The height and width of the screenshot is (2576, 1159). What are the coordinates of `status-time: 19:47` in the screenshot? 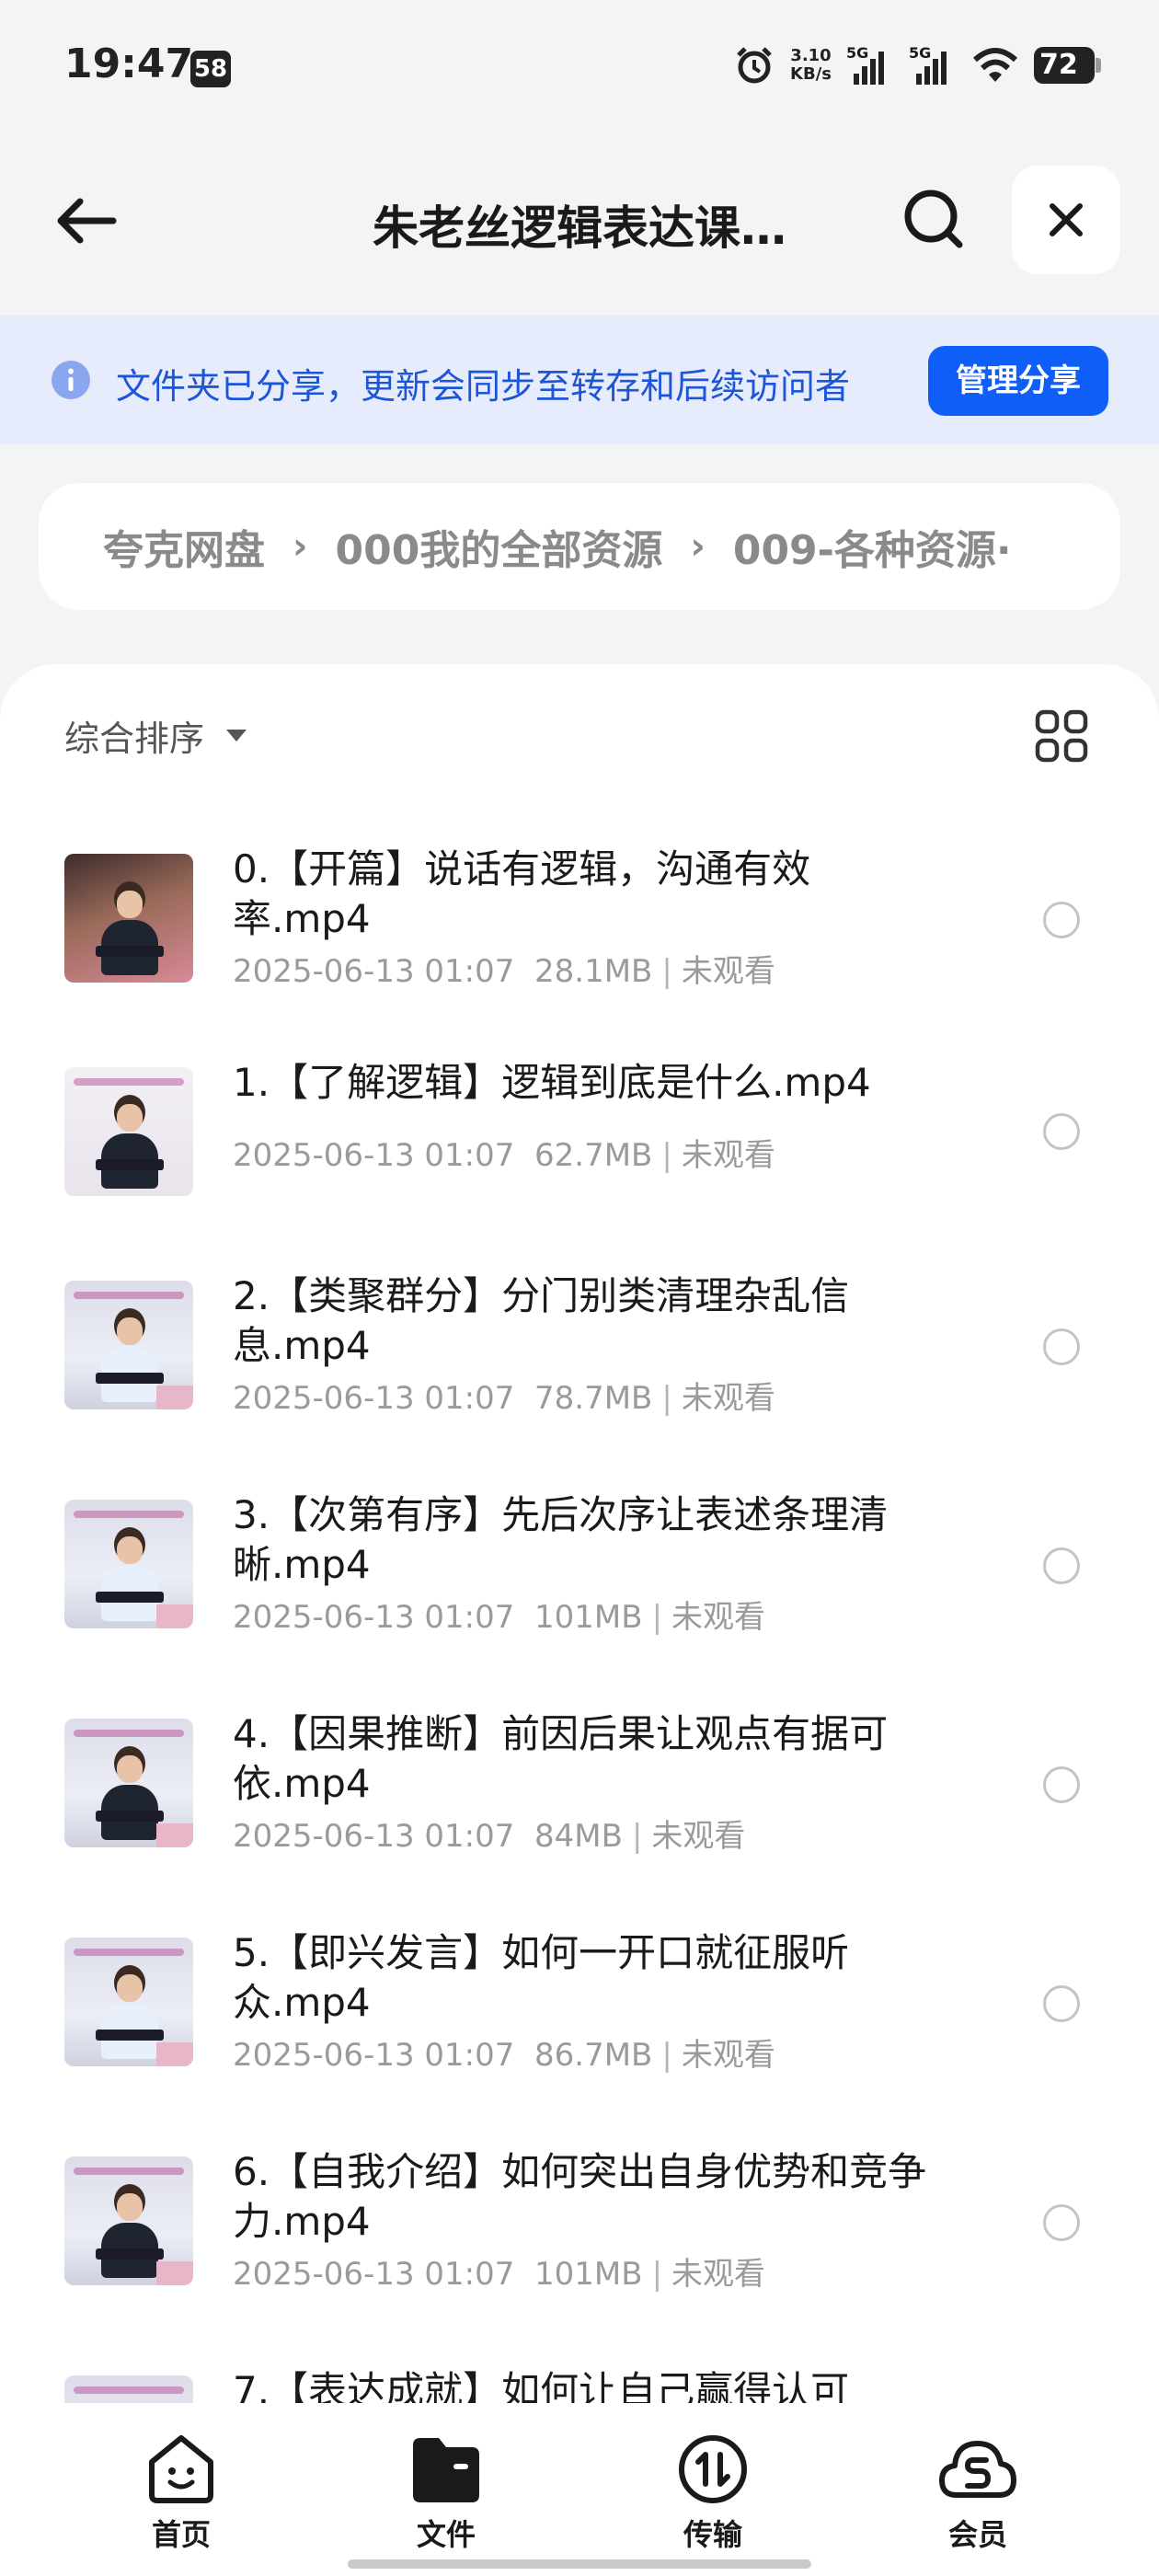 It's located at (129, 63).